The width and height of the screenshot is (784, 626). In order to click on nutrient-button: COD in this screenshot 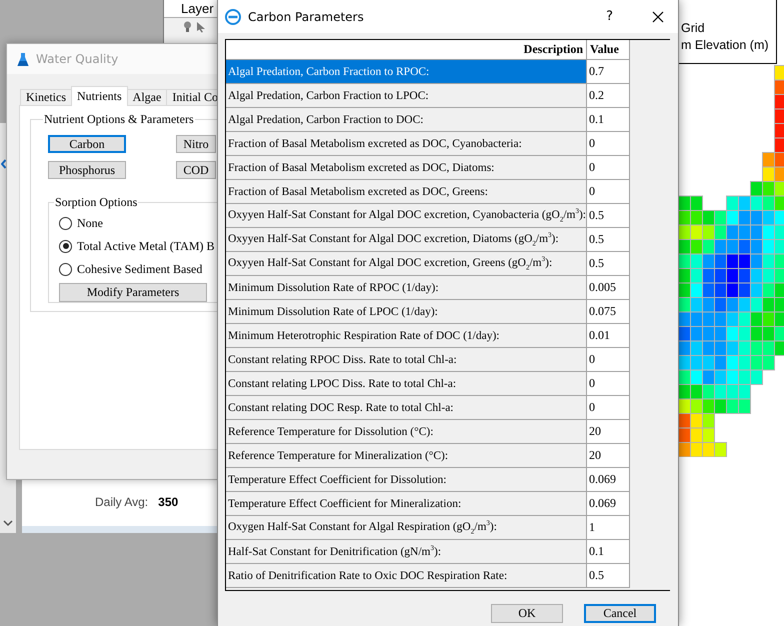, I will do `click(196, 170)`.